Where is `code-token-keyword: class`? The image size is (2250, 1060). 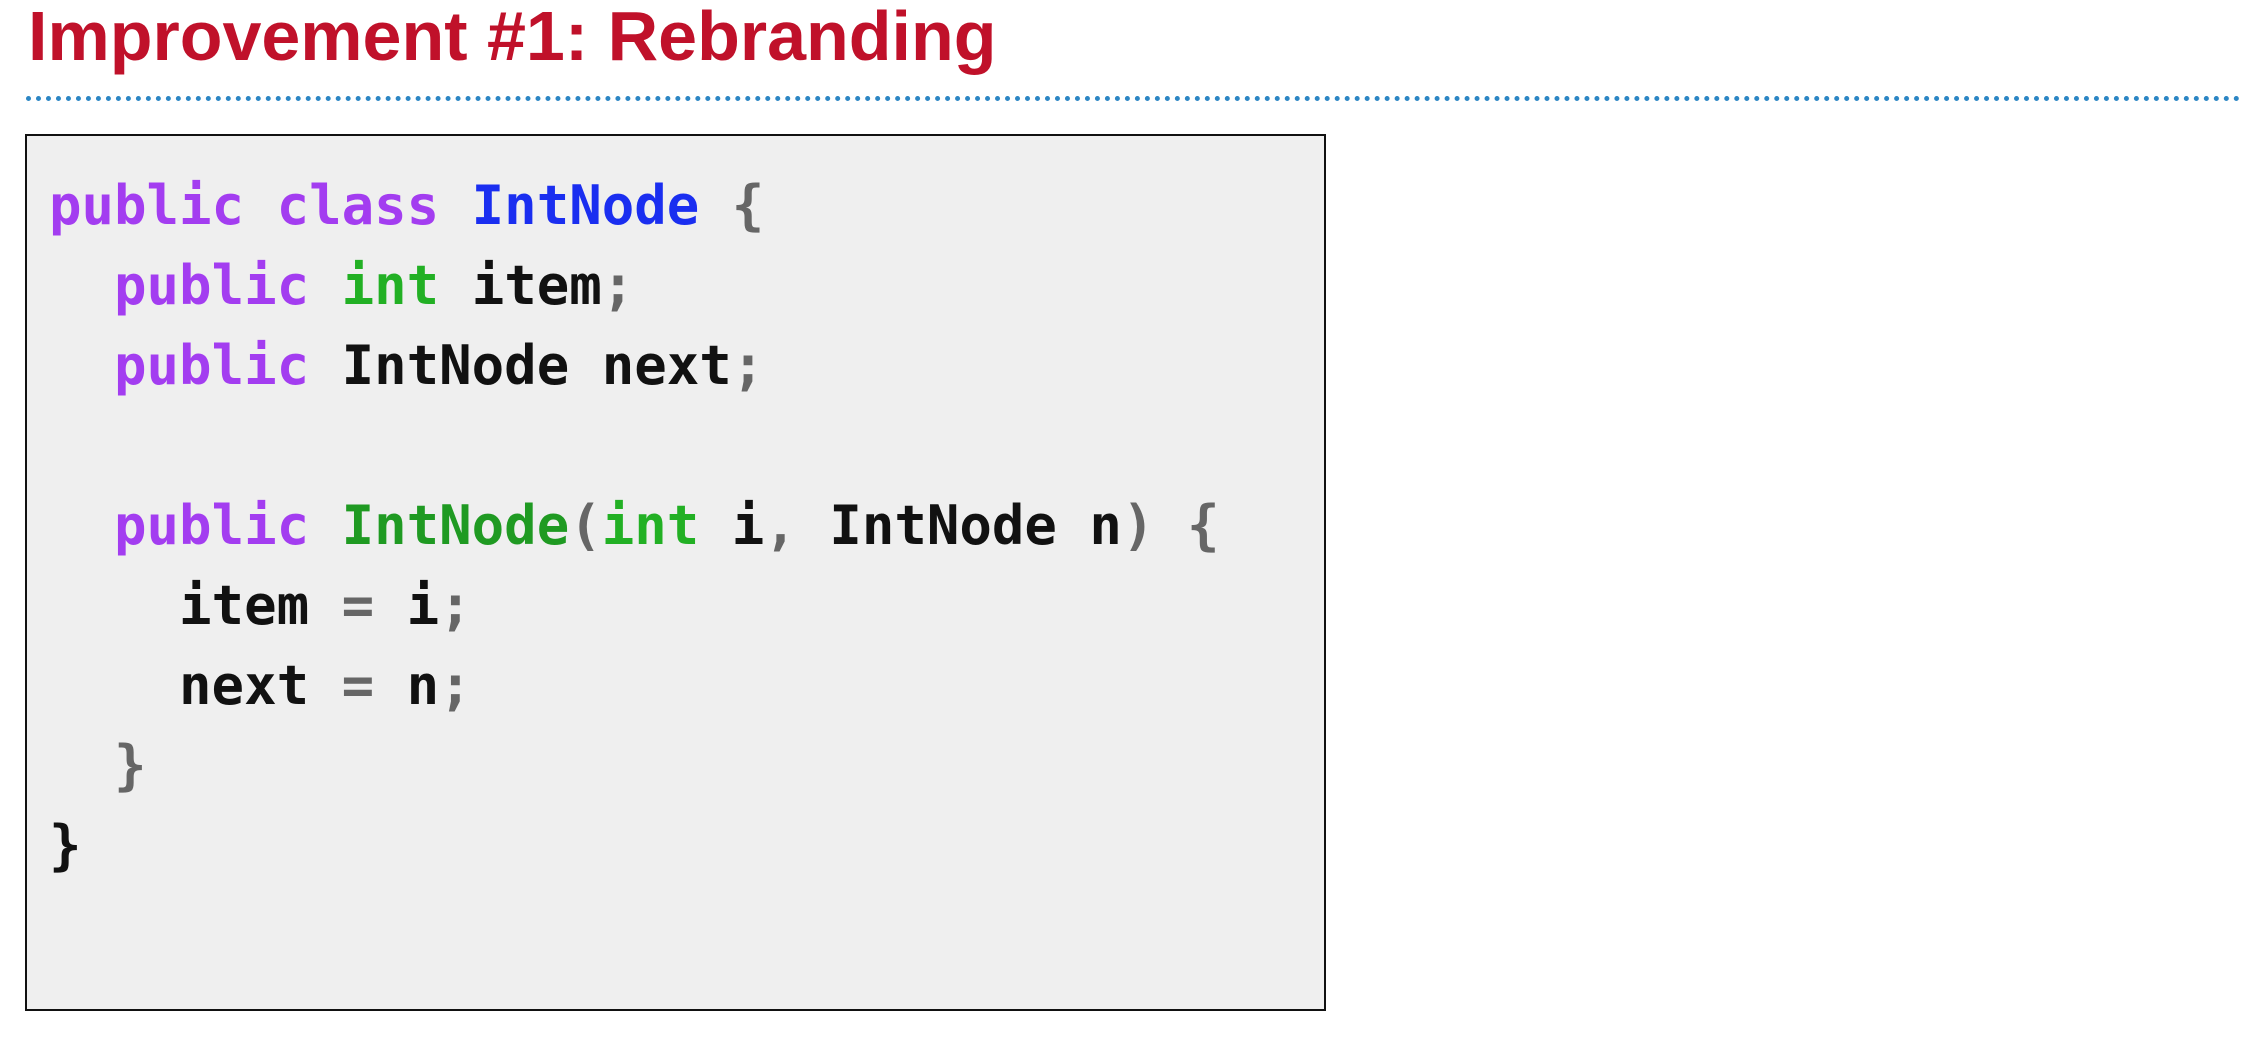
code-token-keyword: class is located at coordinates (358, 205).